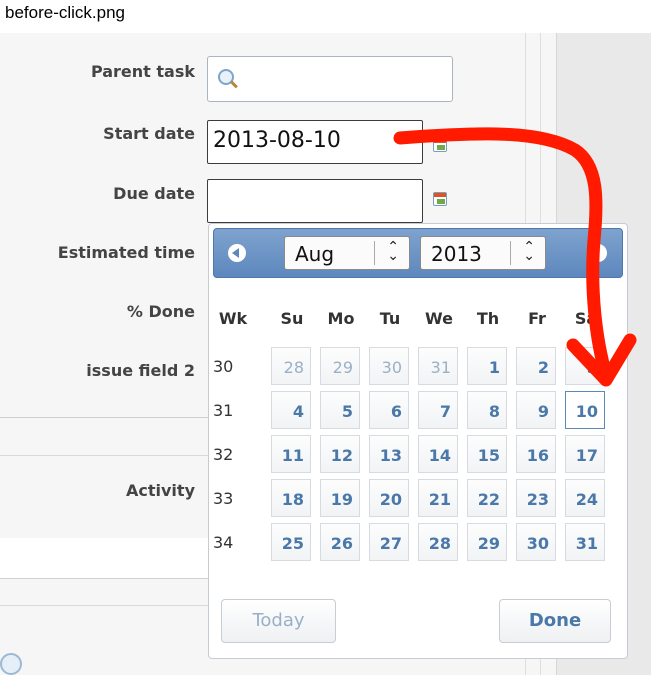  I want to click on due-date-label: Due date, so click(154, 193).